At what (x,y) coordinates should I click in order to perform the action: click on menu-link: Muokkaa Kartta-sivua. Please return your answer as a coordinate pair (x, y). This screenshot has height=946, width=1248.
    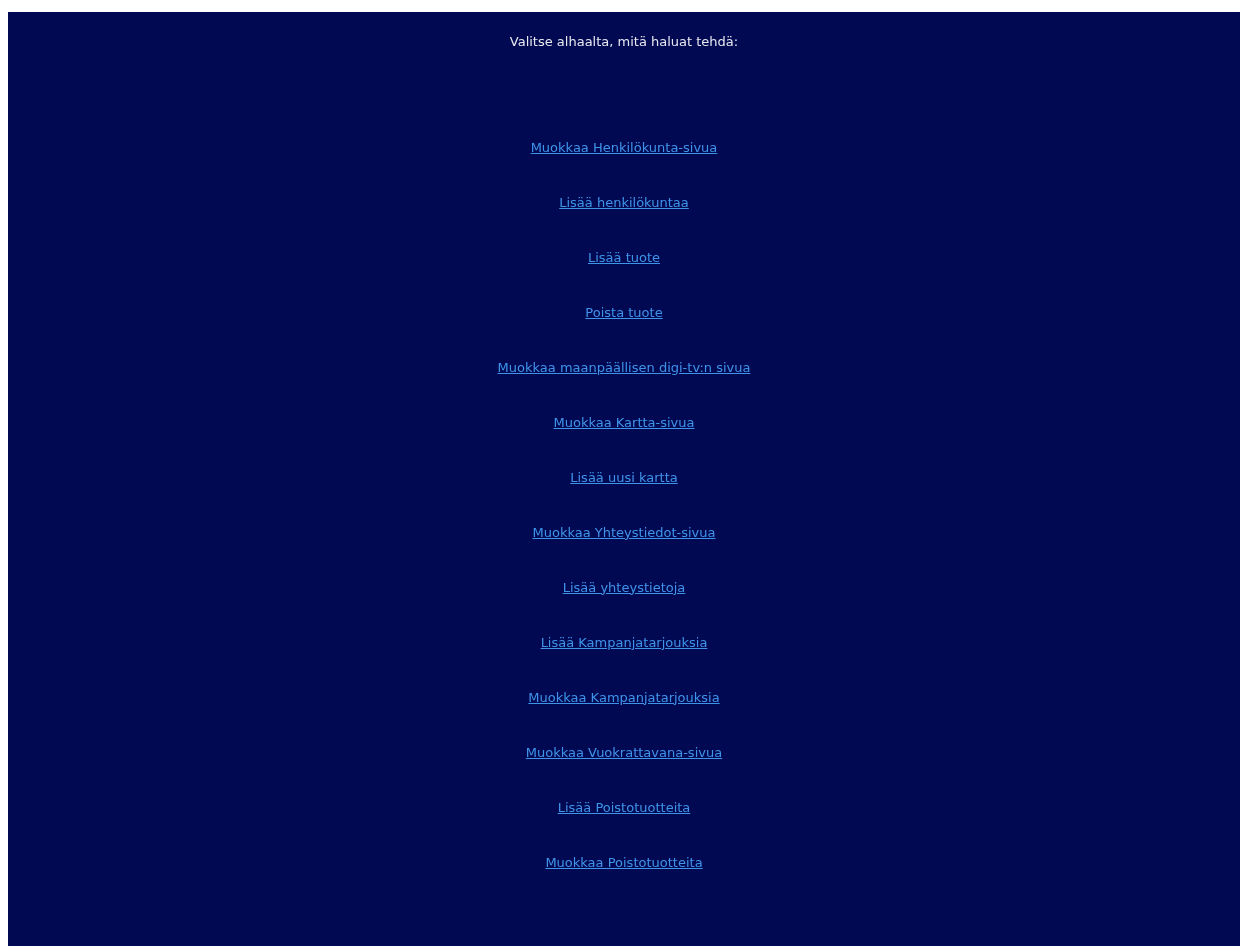
    Looking at the image, I should click on (624, 422).